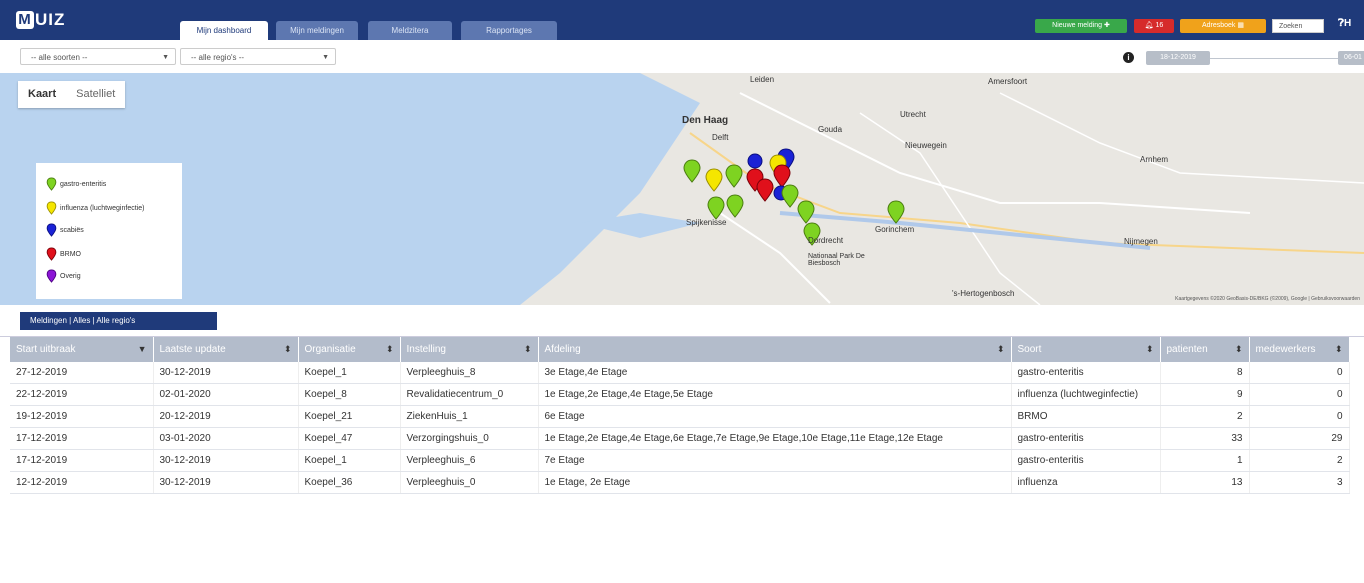 This screenshot has width=1364, height=583. I want to click on chevron-down-icon: ▼, so click(325, 57).